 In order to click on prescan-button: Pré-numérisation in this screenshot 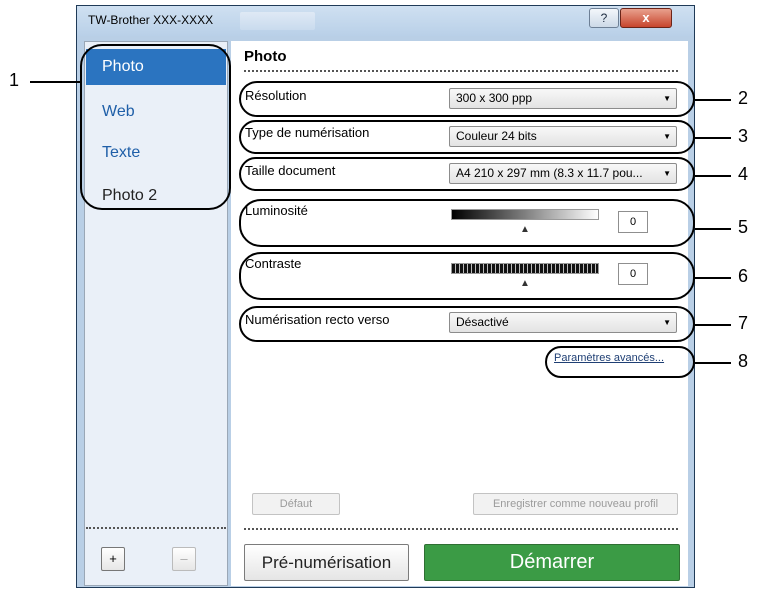, I will do `click(326, 562)`.